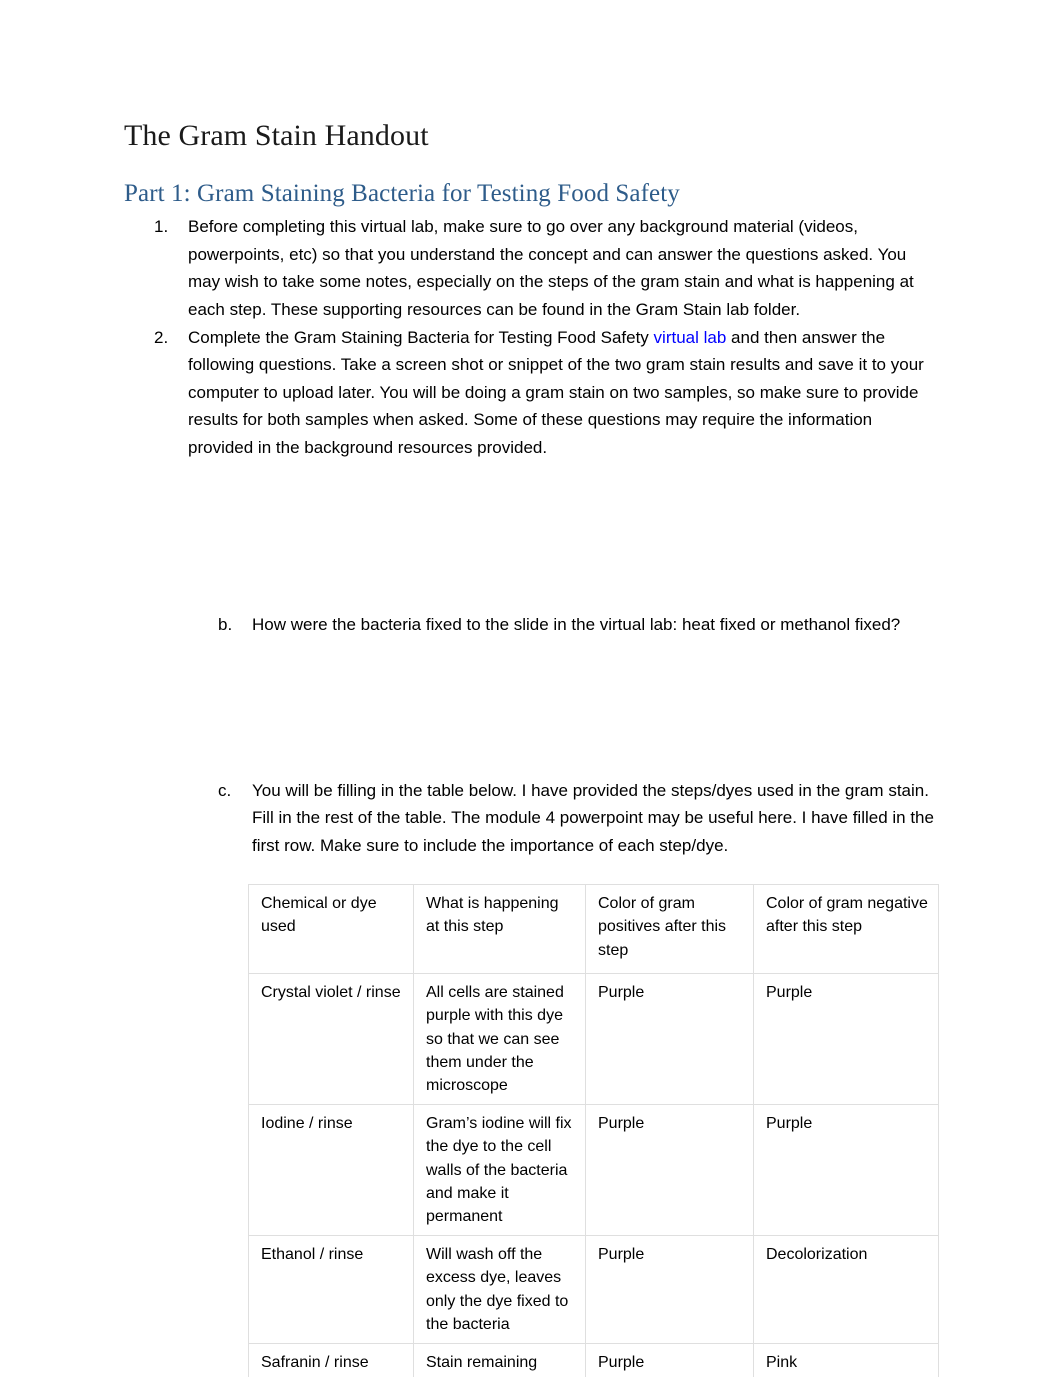 The width and height of the screenshot is (1062, 1377). Describe the element at coordinates (499, 929) in the screenshot. I see `table-header-happening: What is happening at this step` at that location.